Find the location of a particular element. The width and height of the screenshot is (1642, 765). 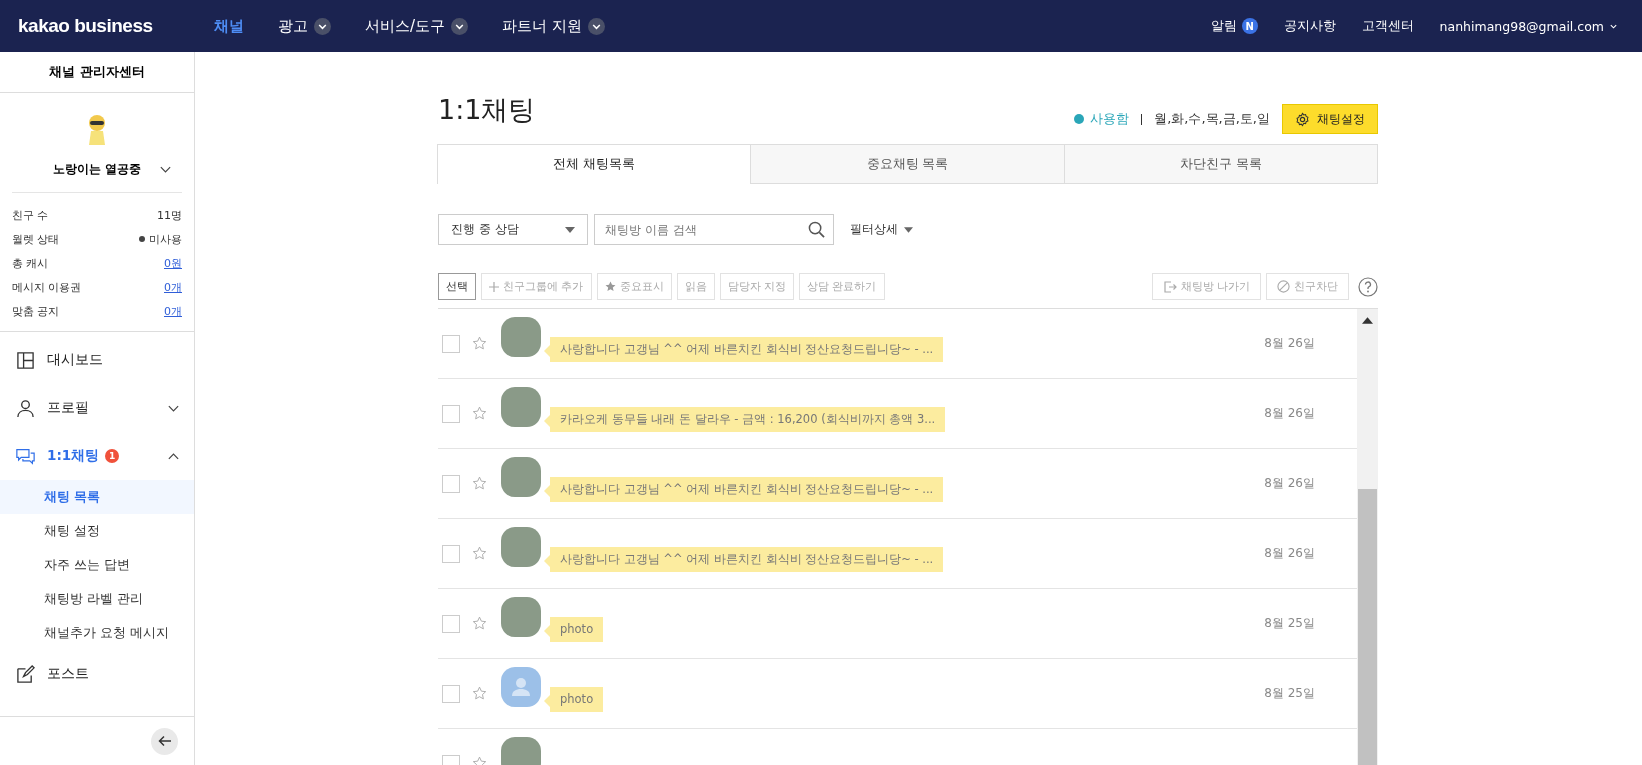

help-icon is located at coordinates (1368, 286).